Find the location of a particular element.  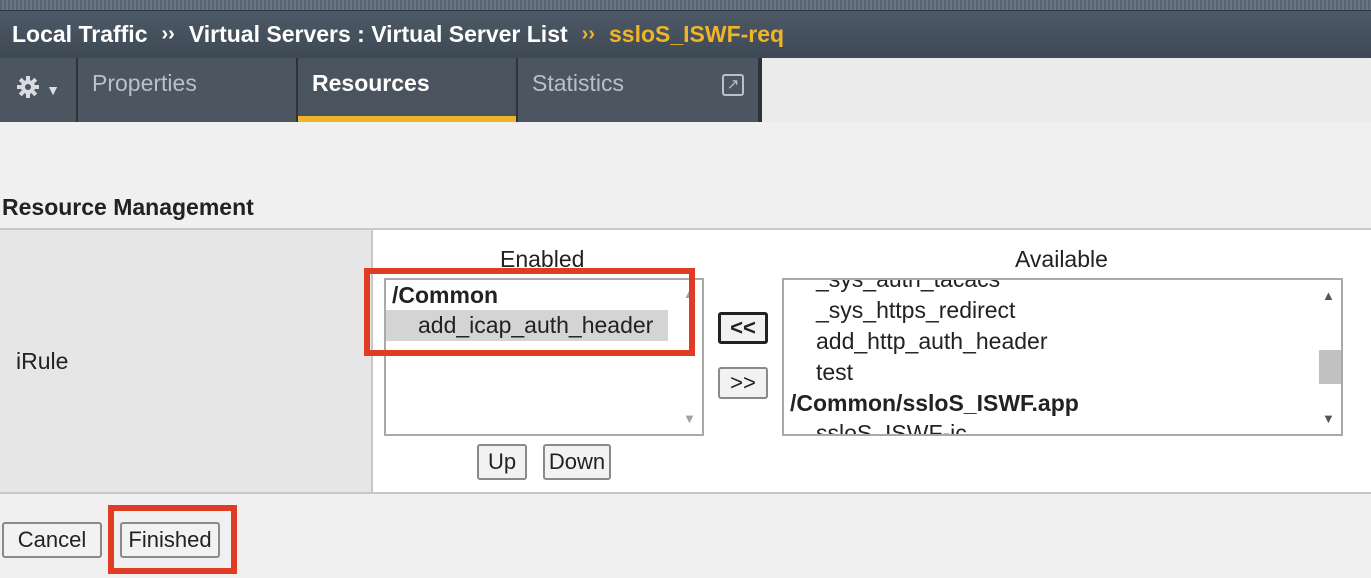

breadcrumb-virtual-server-list: Virtual Servers : Virtual Server List is located at coordinates (378, 34).